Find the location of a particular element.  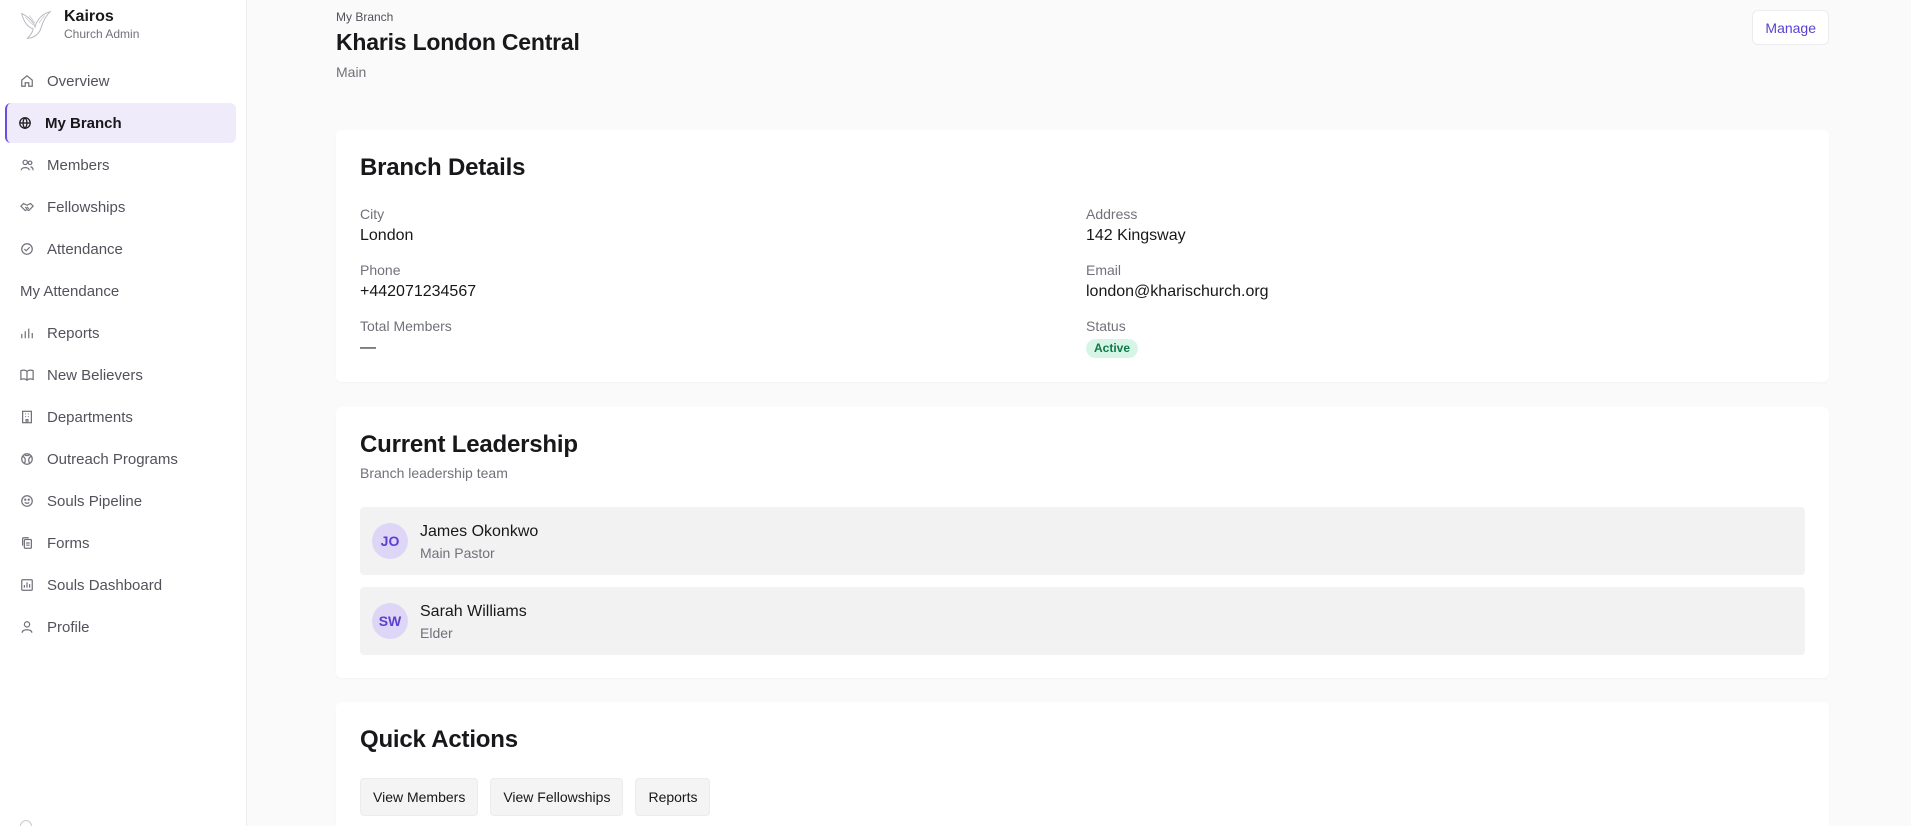

field-email: Email london@kharischurch.org is located at coordinates (1445, 282).